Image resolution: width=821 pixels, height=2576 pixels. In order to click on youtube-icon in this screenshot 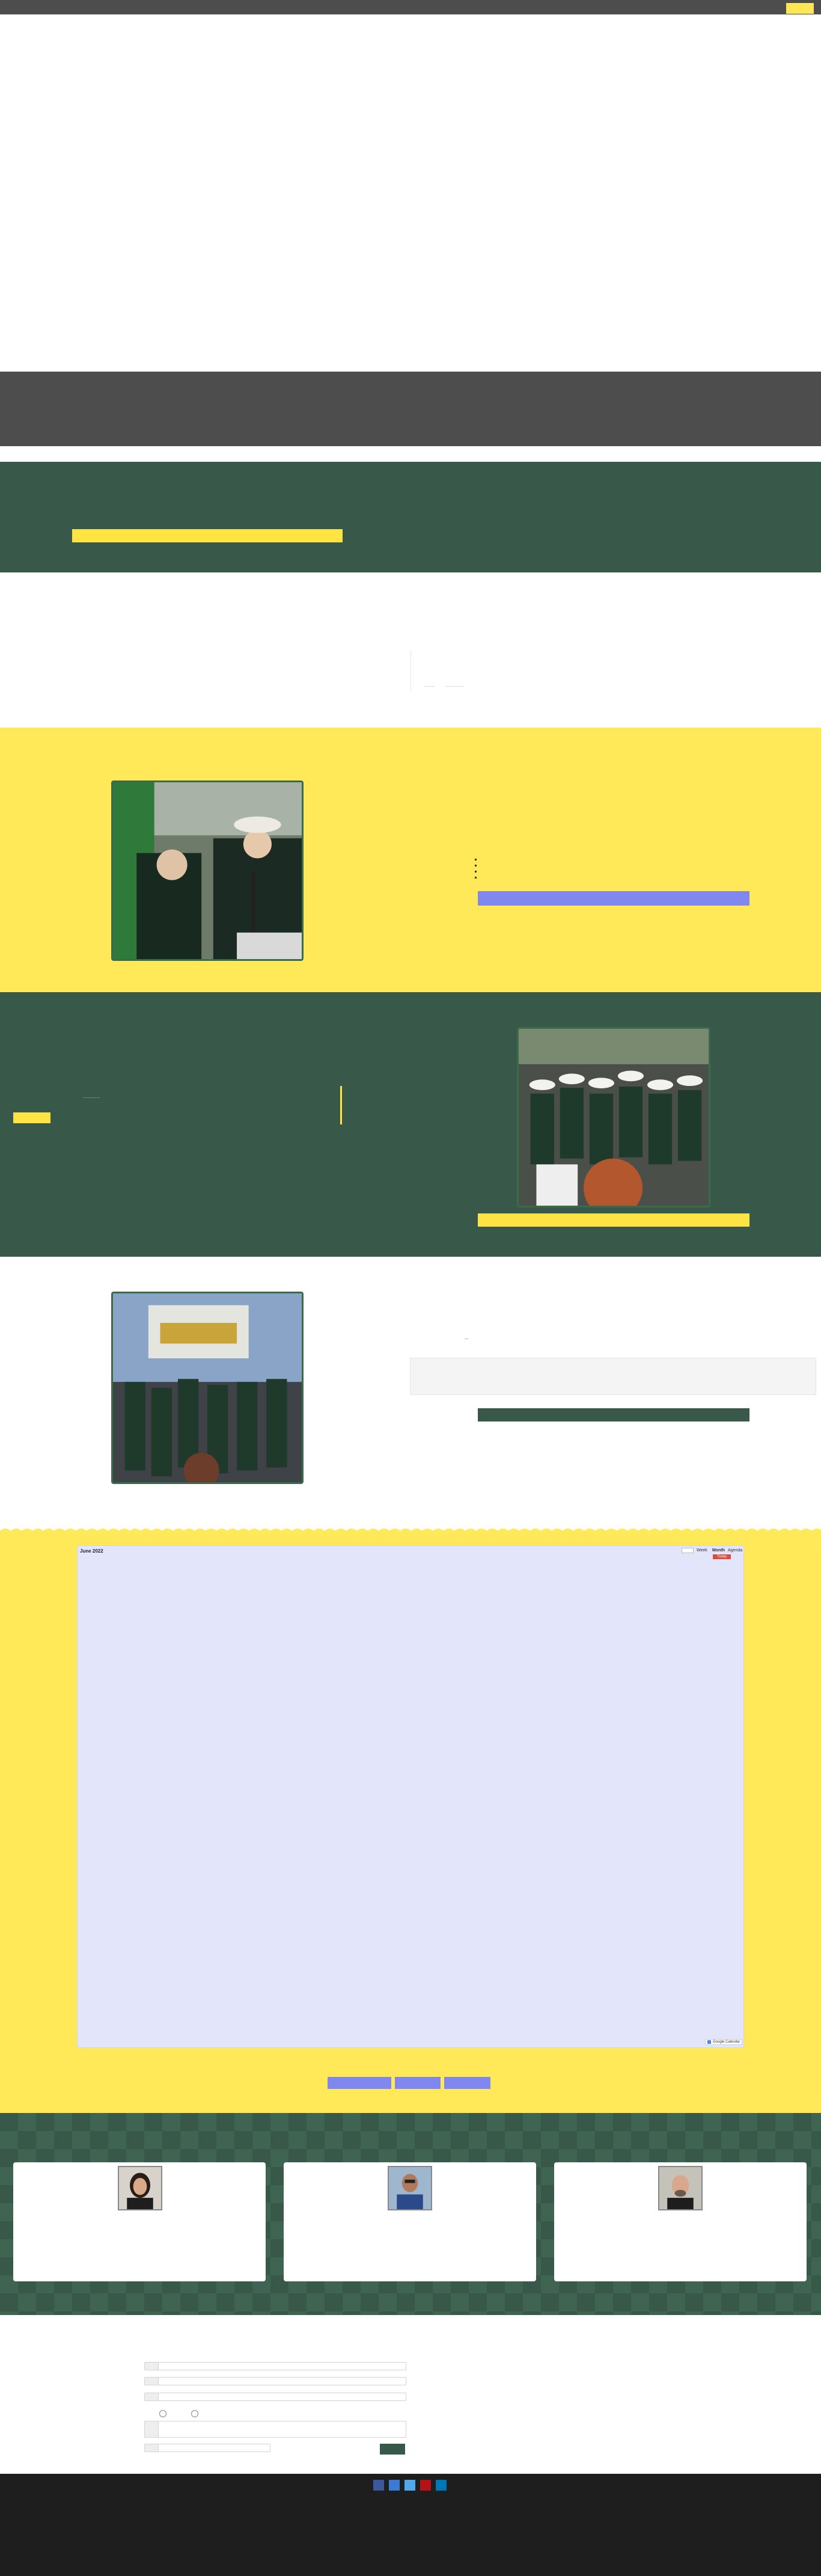, I will do `click(425, 2485)`.